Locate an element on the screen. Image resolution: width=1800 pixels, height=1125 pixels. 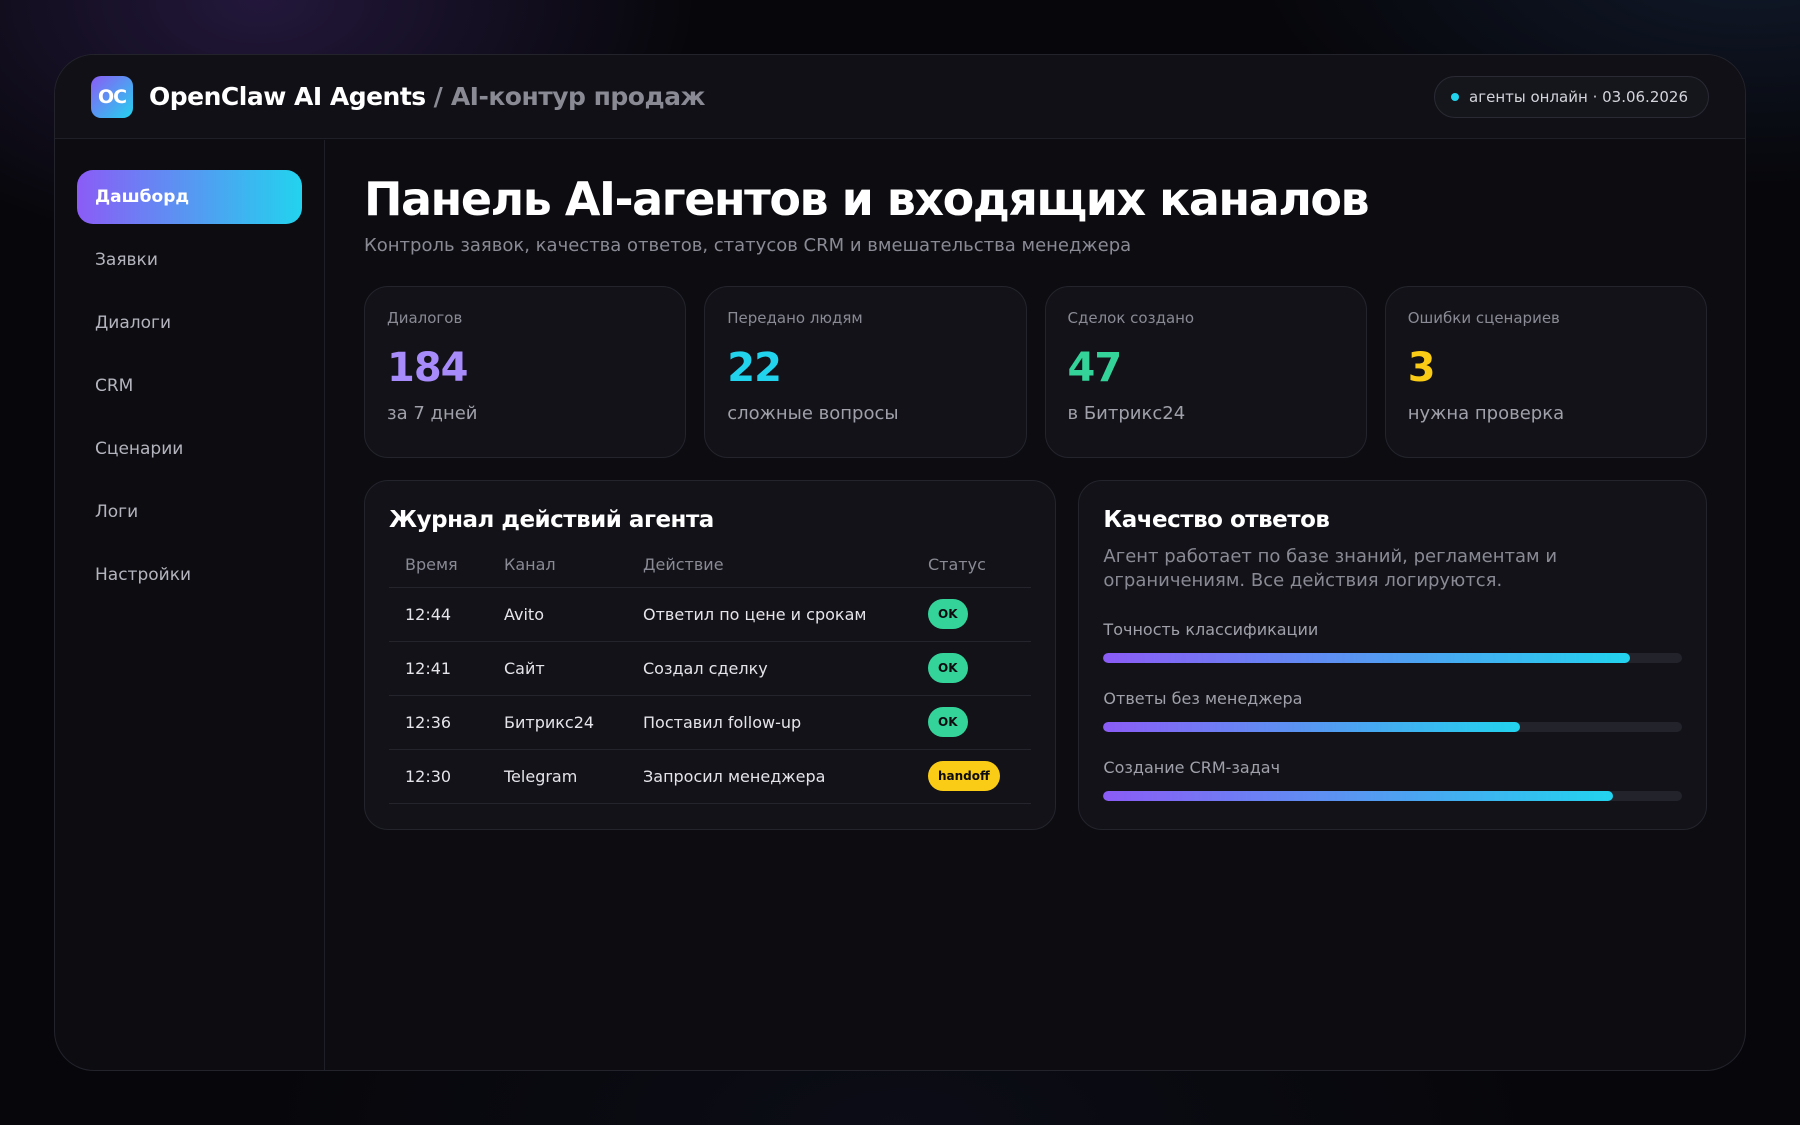
column-header-time: Время is located at coordinates (438, 565).